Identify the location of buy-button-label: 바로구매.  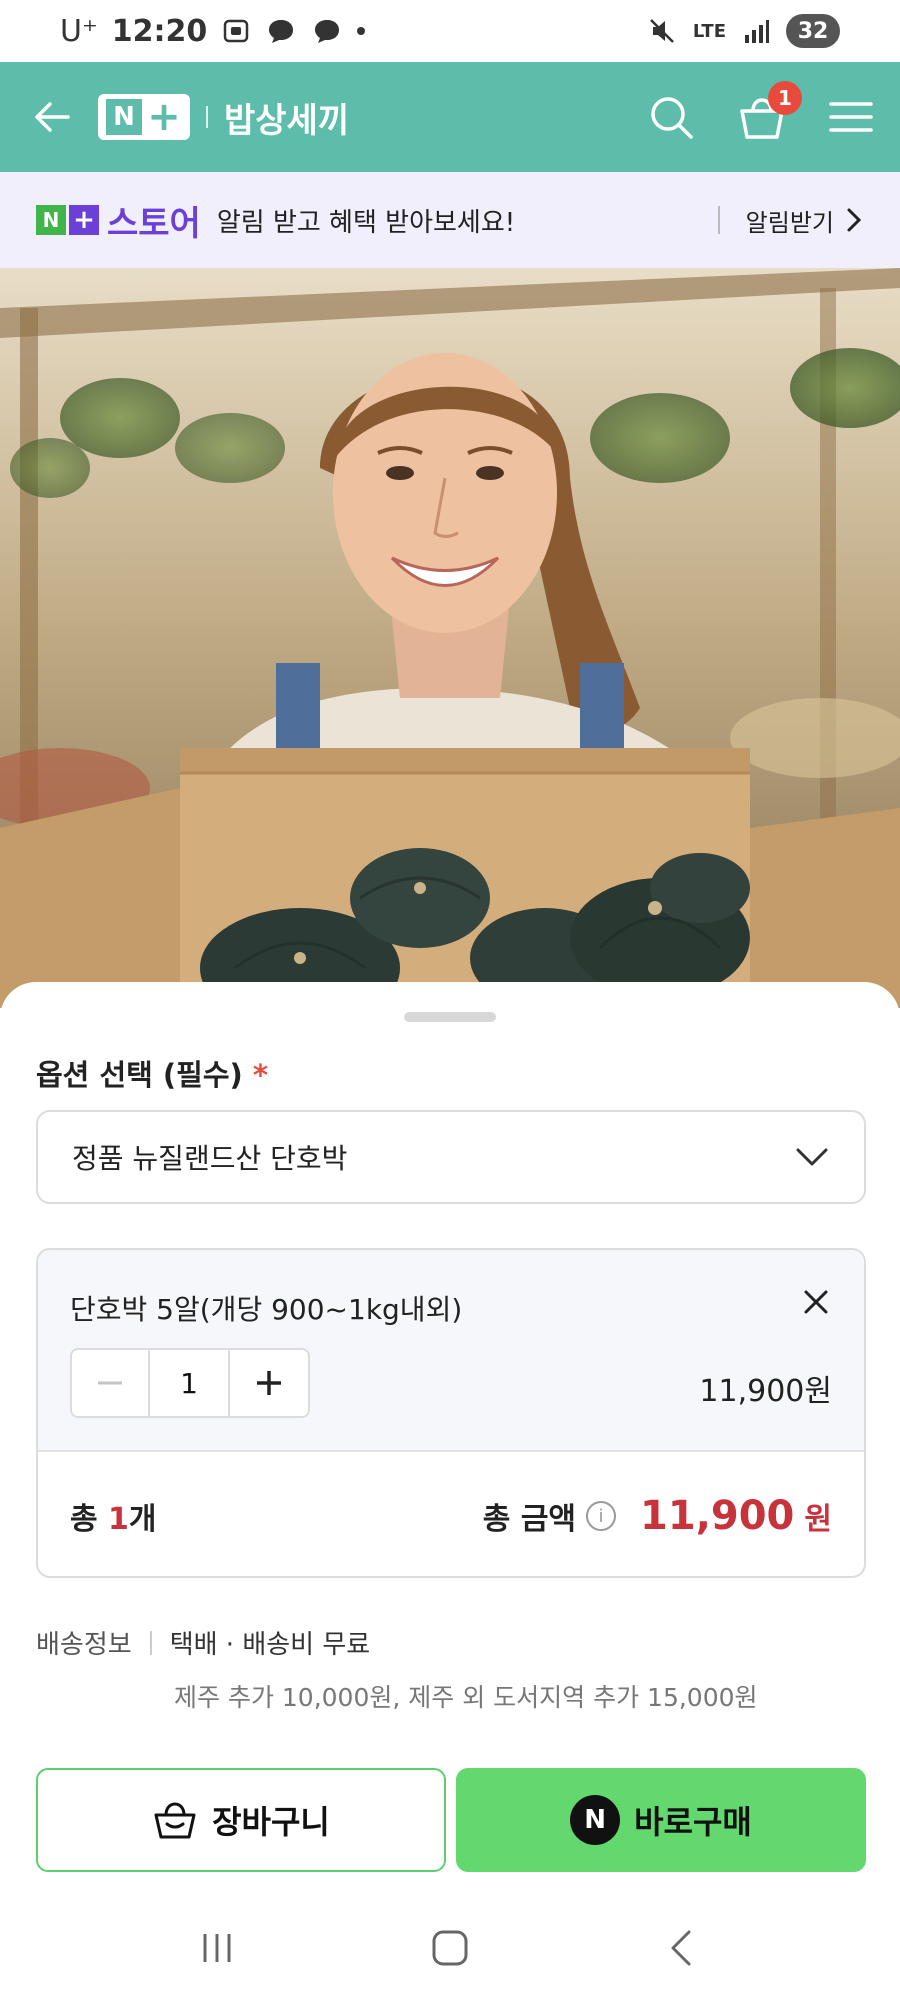
(693, 1822).